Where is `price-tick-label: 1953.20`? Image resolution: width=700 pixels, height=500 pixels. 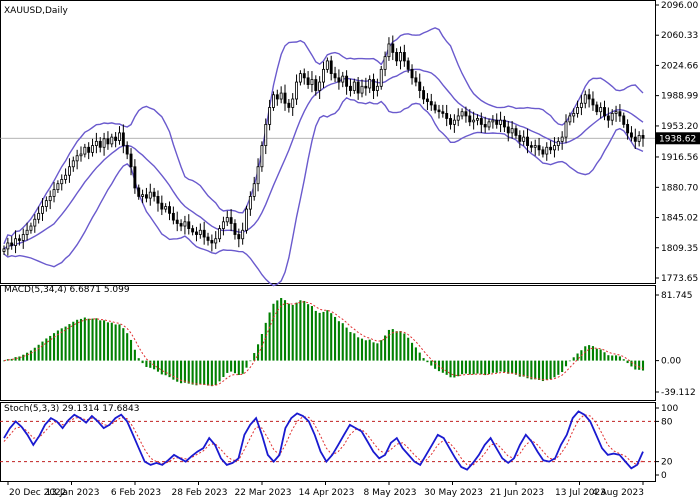
price-tick-label: 1953.20 is located at coordinates (679, 127).